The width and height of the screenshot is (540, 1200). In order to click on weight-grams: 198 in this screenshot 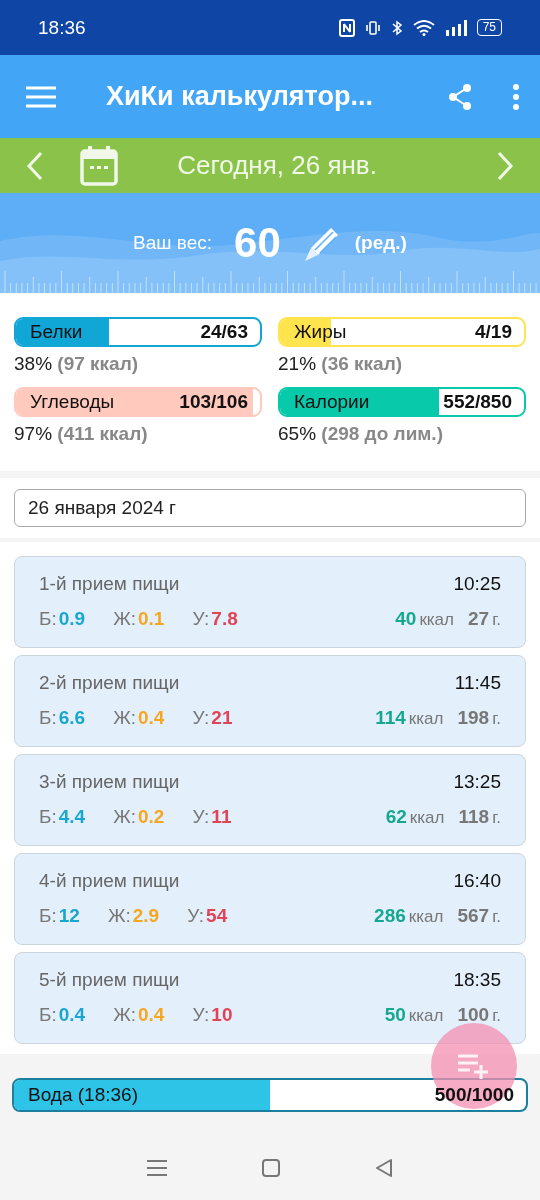, I will do `click(473, 718)`.